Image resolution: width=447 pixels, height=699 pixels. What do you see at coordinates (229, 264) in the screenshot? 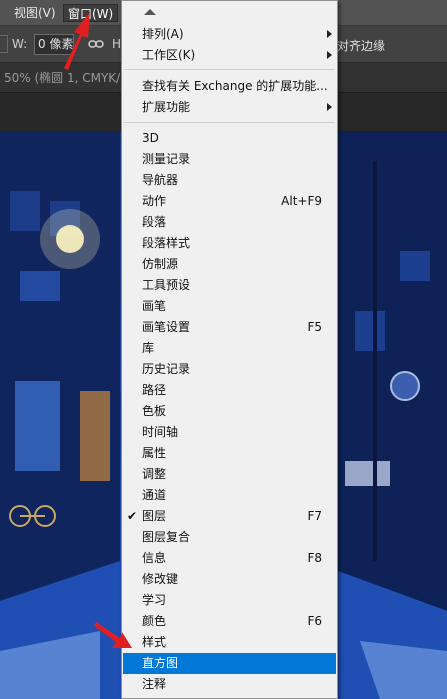
I see `menu-item-clone-source: 仿制源` at bounding box center [229, 264].